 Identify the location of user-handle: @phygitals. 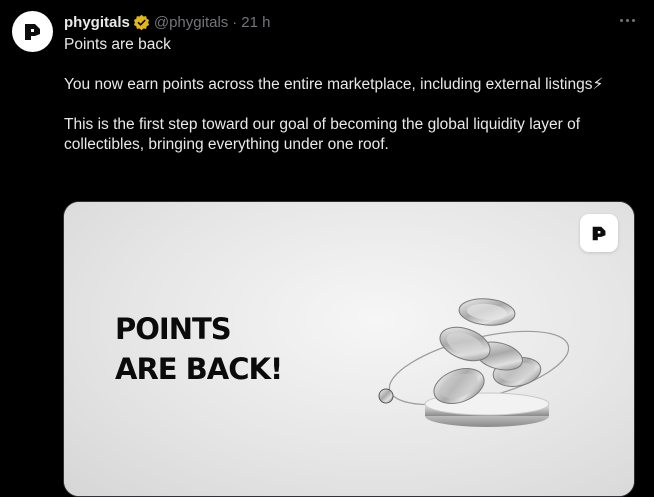
(191, 22).